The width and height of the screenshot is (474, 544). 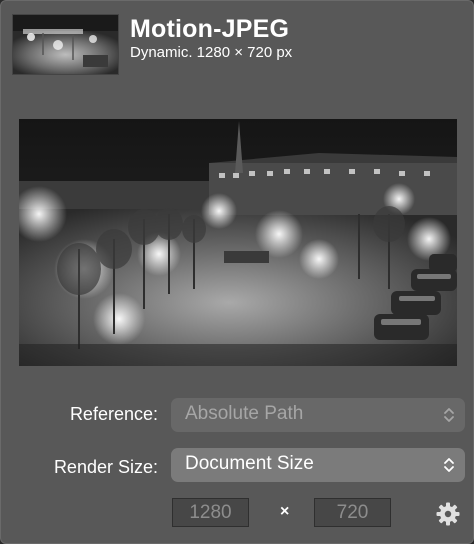 I want to click on reference-value: Absolute Path, so click(x=244, y=413).